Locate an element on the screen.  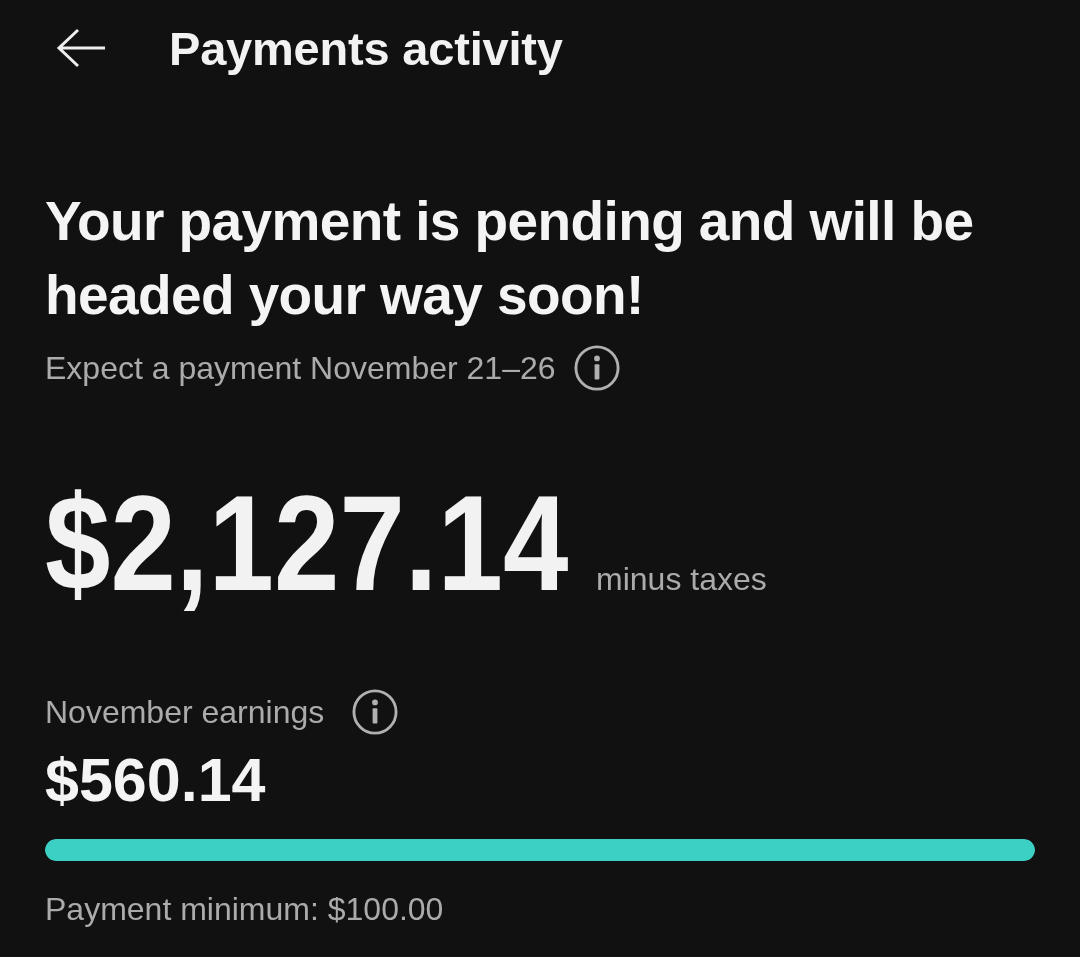
back-arrow-icon is located at coordinates (81, 48).